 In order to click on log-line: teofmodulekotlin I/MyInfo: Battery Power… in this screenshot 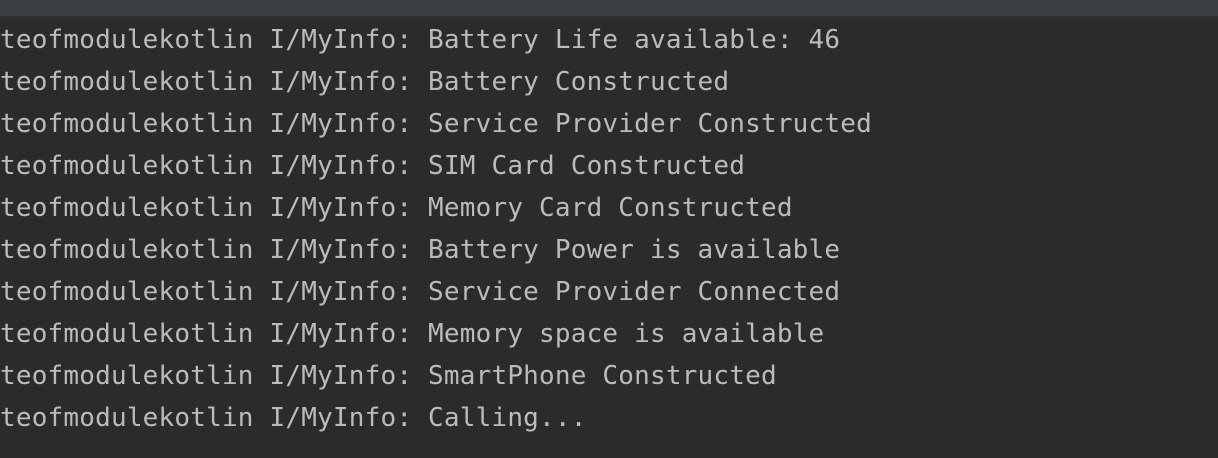, I will do `click(436, 250)`.